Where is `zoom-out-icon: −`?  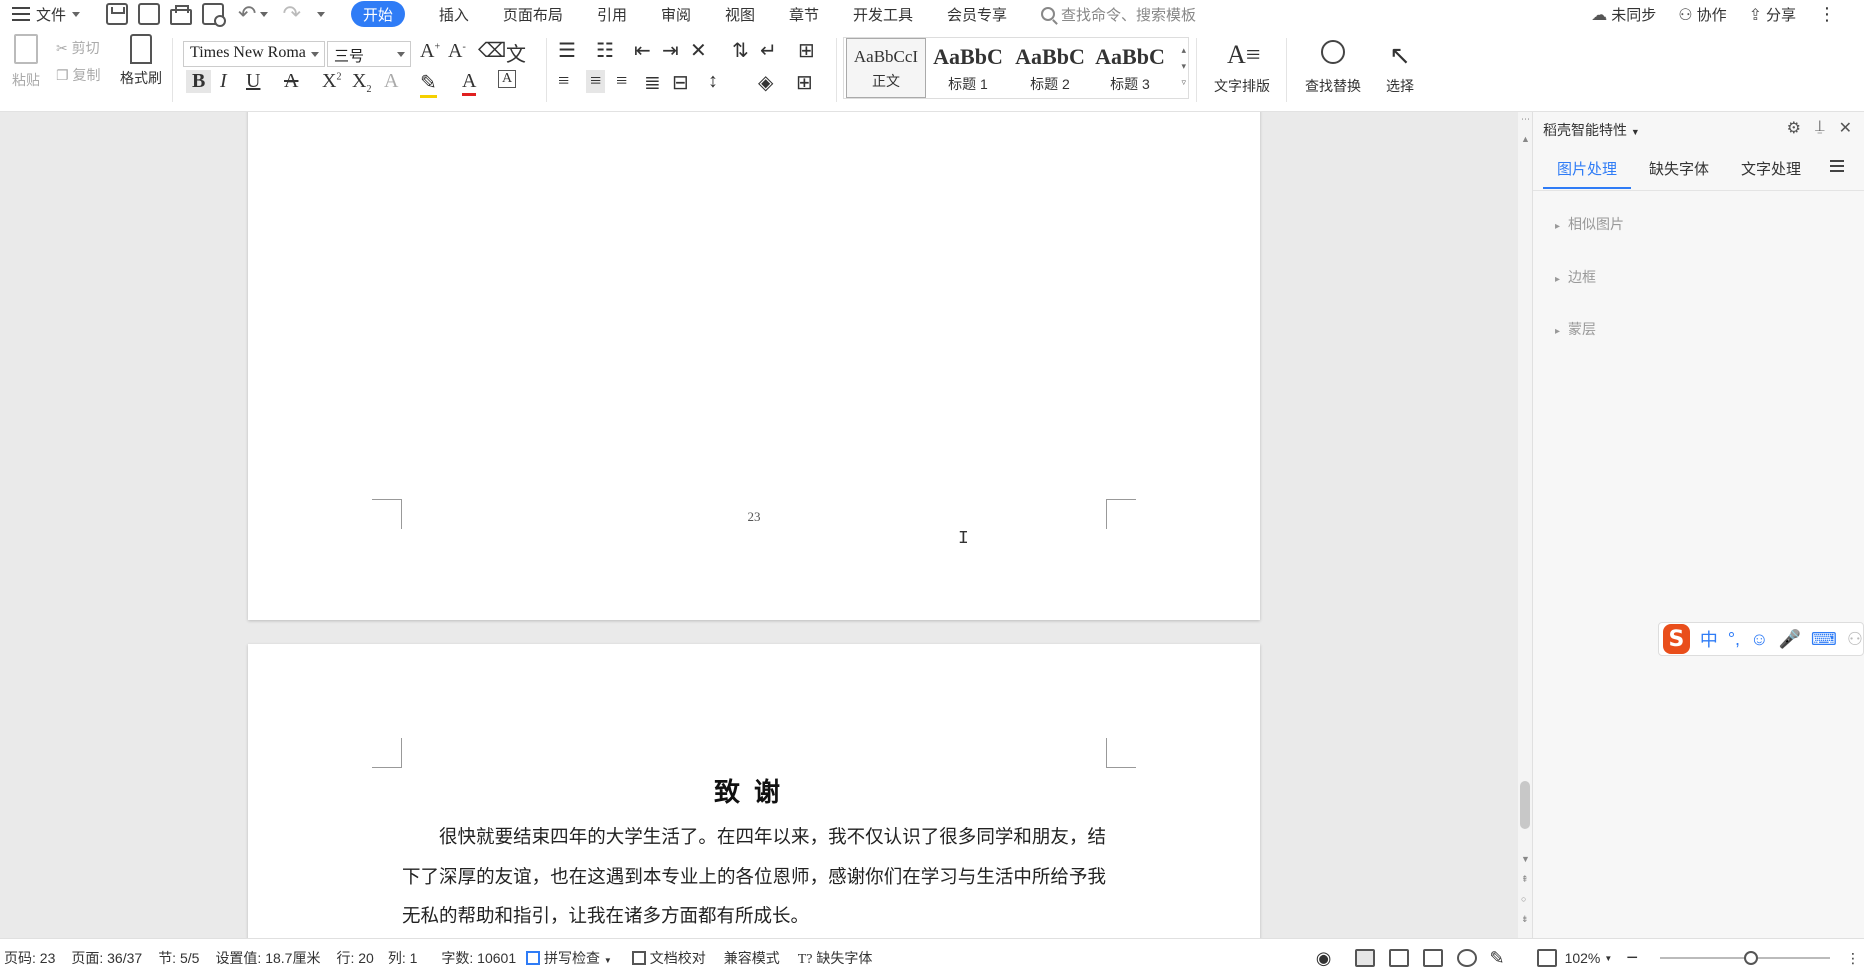 zoom-out-icon: − is located at coordinates (1632, 958).